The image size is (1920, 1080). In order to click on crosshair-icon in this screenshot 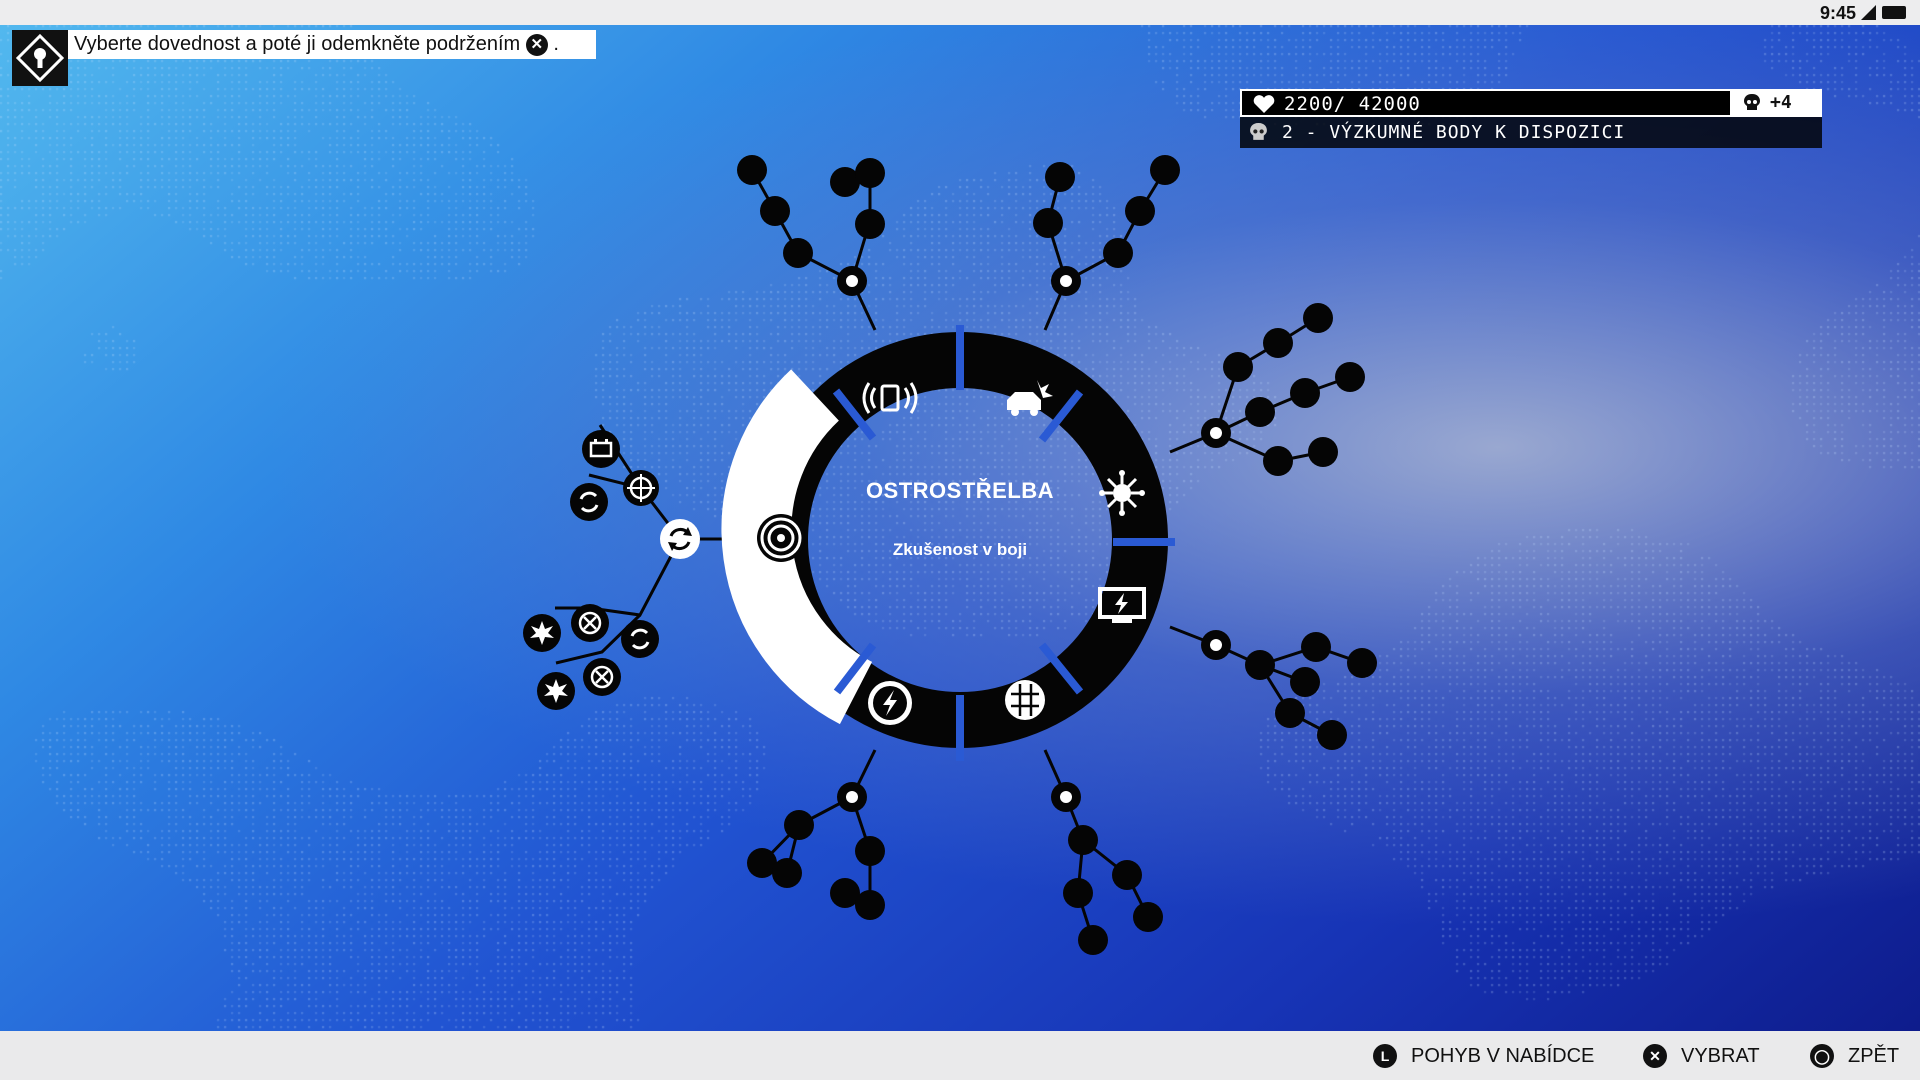, I will do `click(641, 488)`.